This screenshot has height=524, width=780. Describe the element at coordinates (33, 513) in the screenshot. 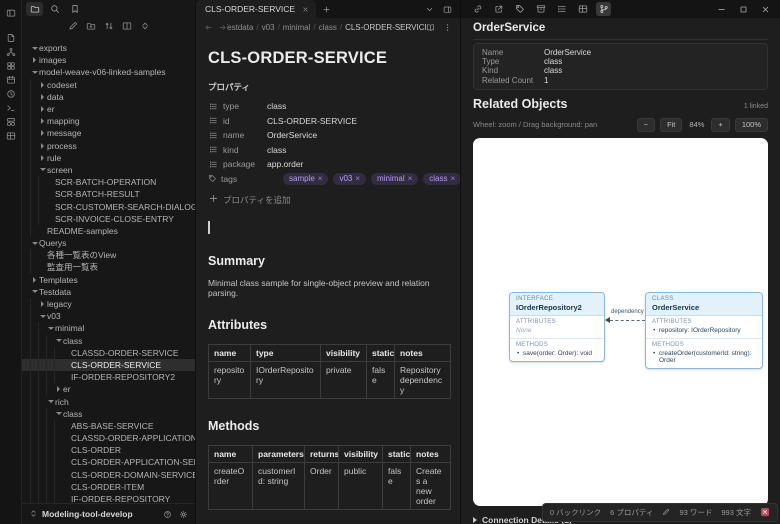

I see `vault-icon` at that location.